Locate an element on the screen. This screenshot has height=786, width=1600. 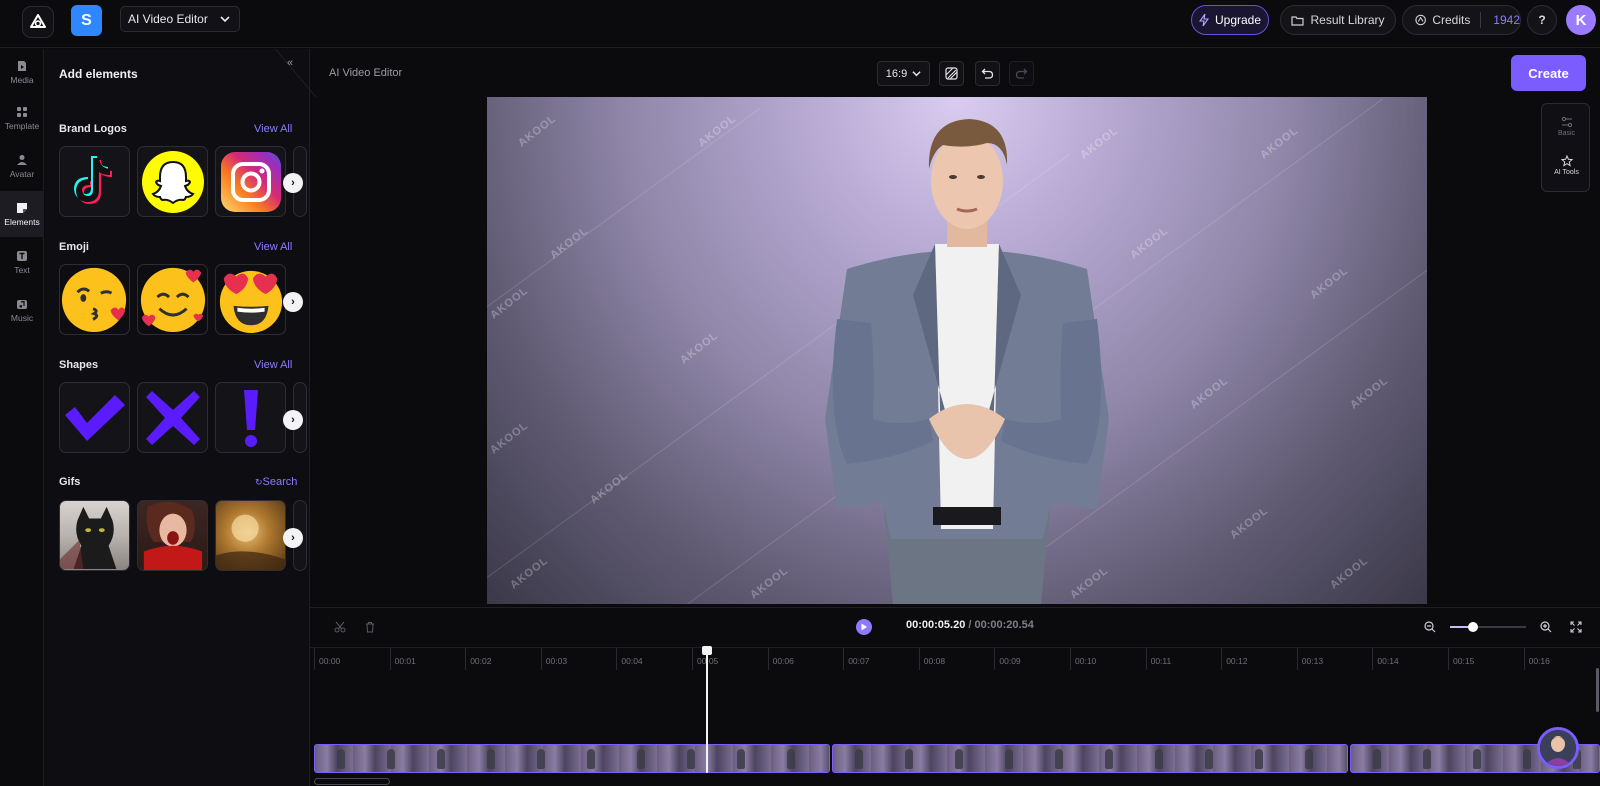
section-title-gifs: Gifs is located at coordinates (70, 482).